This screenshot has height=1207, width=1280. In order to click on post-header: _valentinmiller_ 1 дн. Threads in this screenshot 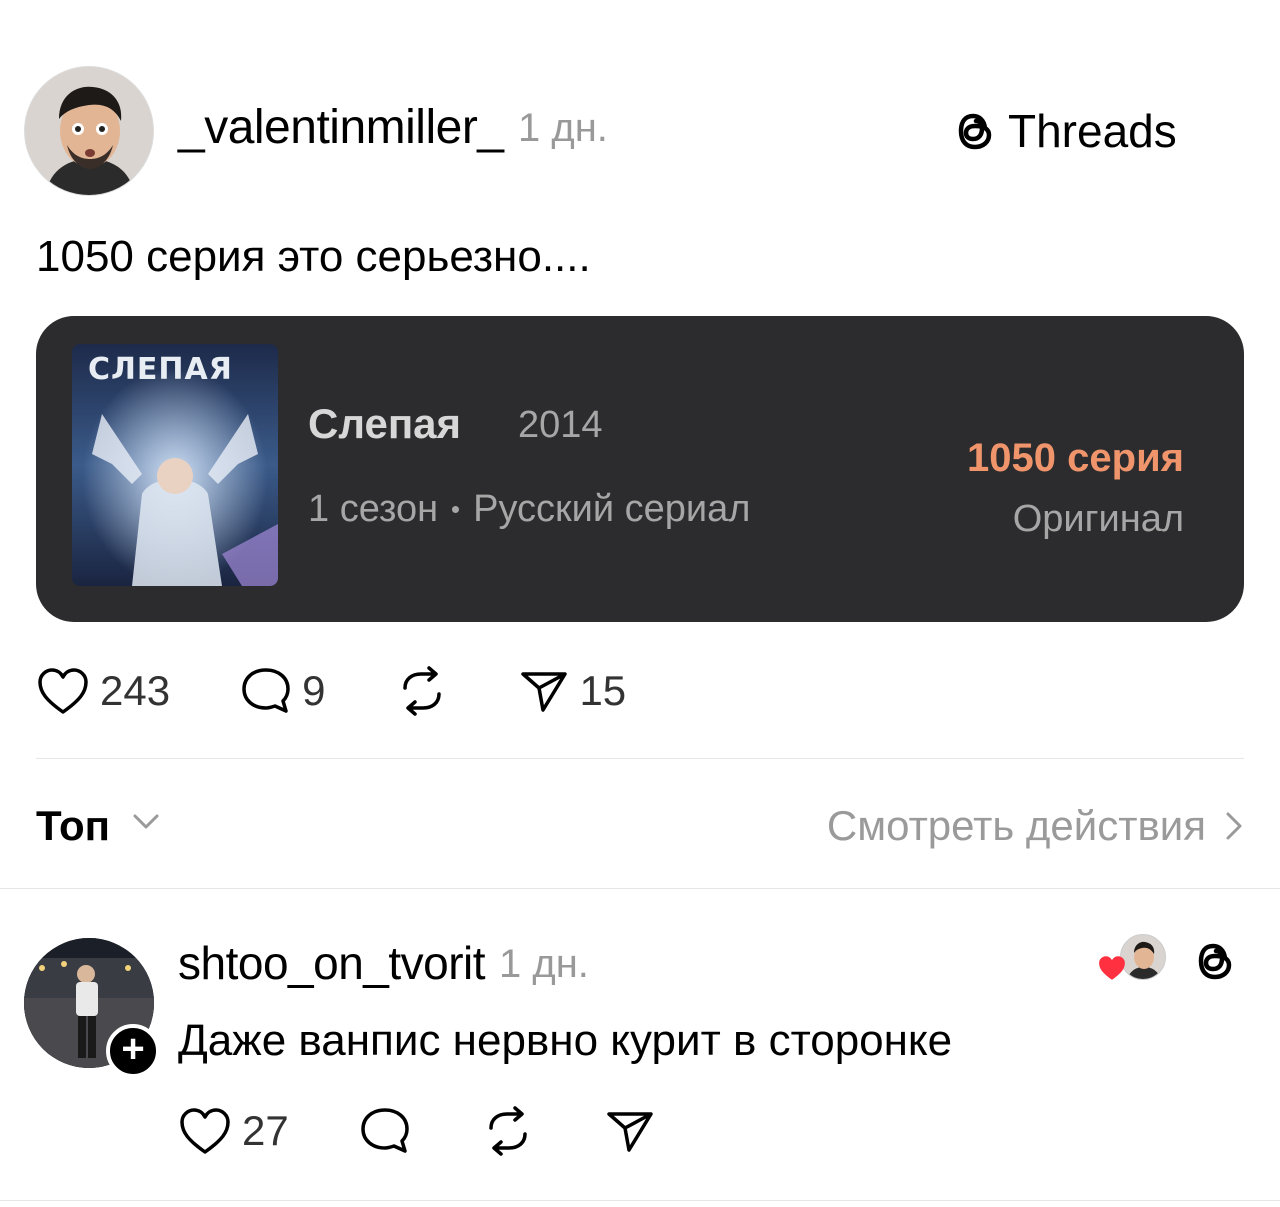, I will do `click(624, 131)`.